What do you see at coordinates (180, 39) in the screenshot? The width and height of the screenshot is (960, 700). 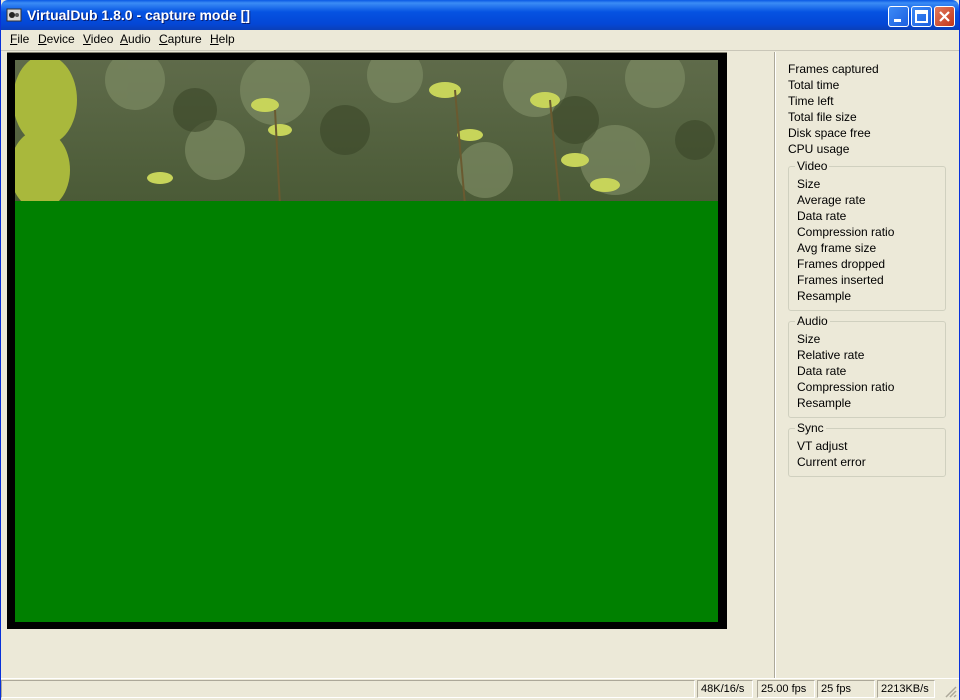 I see `menu-capture: Capture` at bounding box center [180, 39].